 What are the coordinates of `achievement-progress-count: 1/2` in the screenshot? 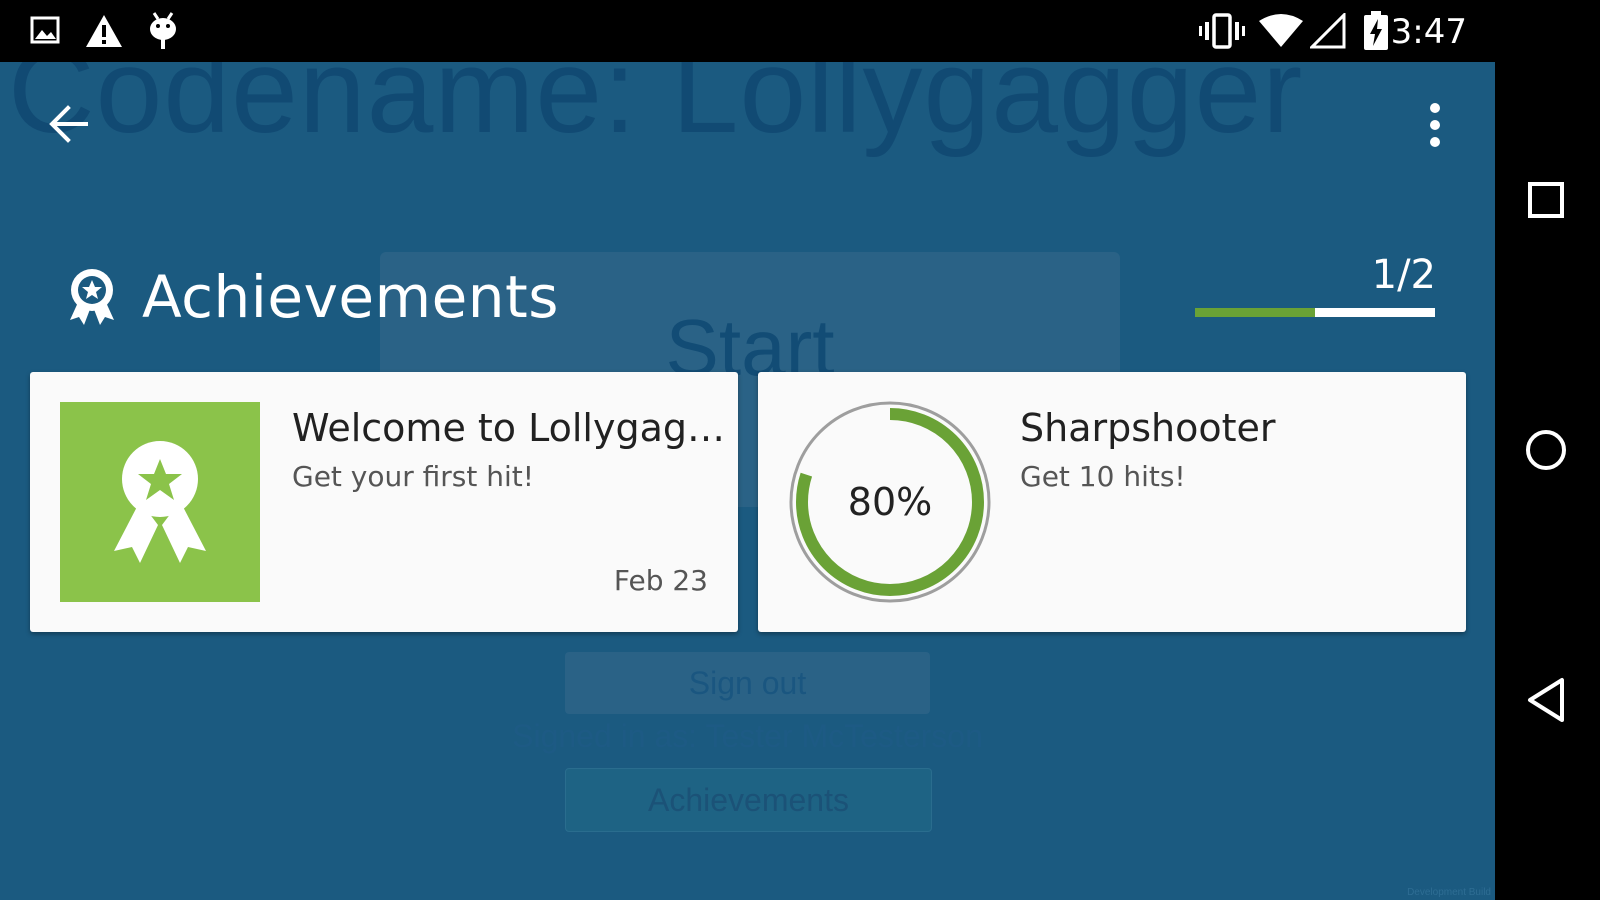 It's located at (1403, 275).